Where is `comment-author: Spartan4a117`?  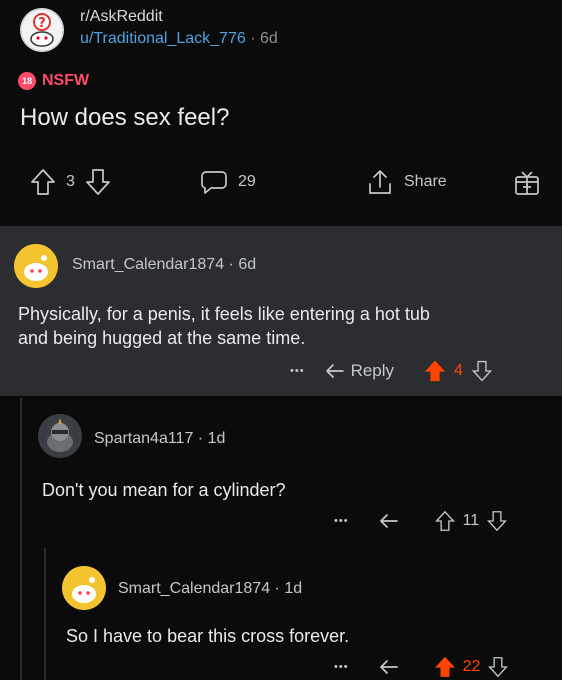
comment-author: Spartan4a117 is located at coordinates (143, 438).